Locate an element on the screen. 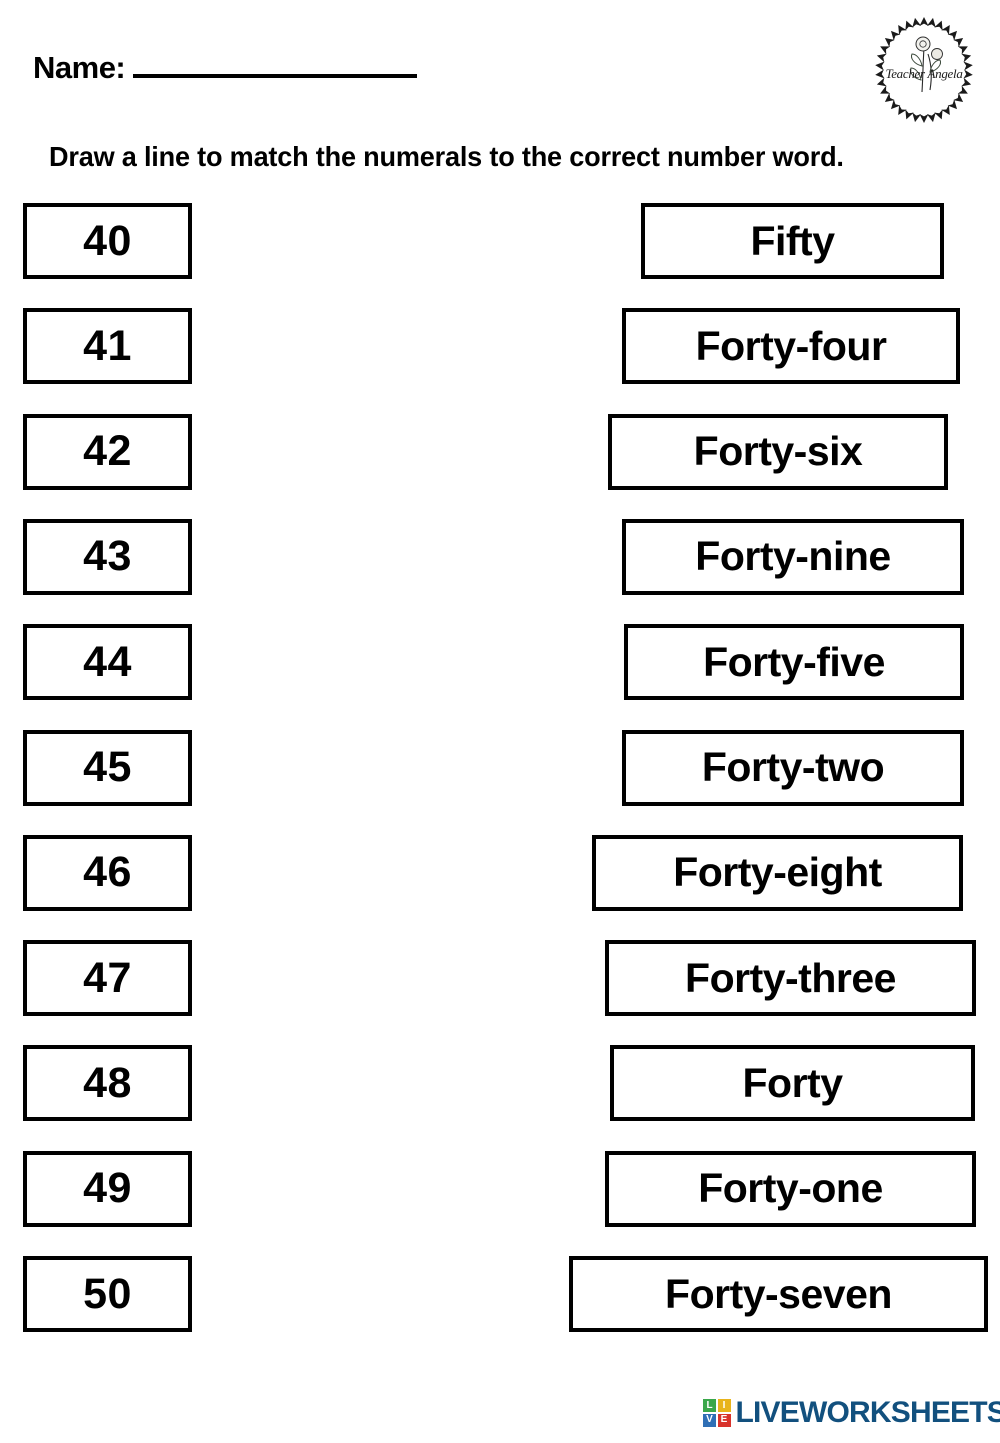 This screenshot has width=1000, height=1443. number-word-box: Forty-two is located at coordinates (793, 767).